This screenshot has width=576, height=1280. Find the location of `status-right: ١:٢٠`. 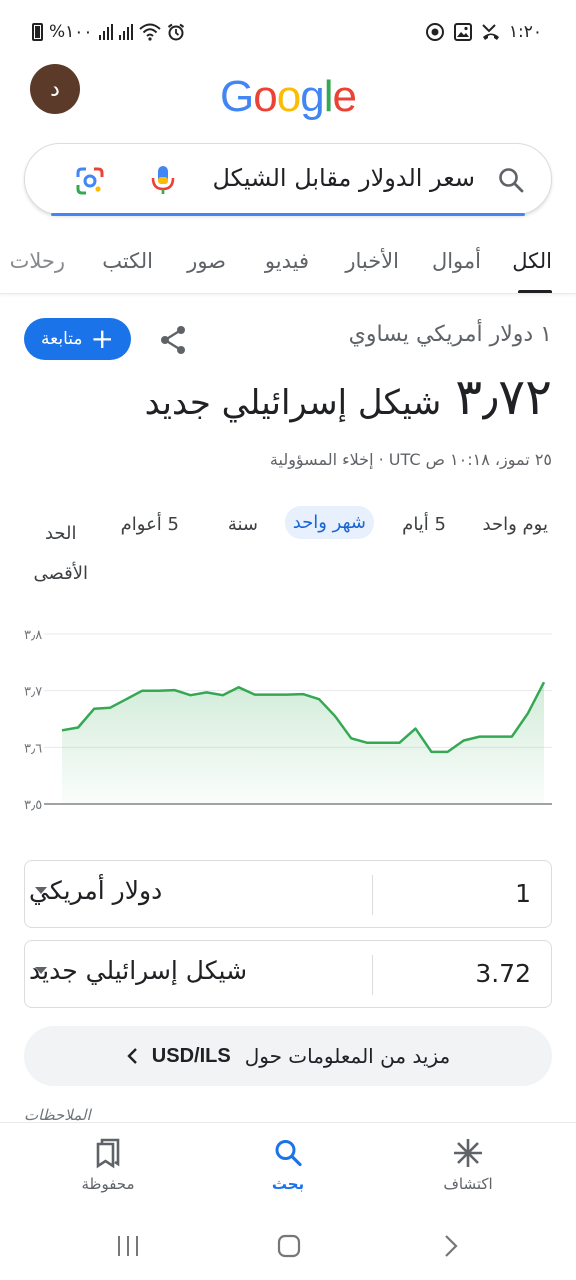

status-right: ١:٢٠ is located at coordinates (483, 32).